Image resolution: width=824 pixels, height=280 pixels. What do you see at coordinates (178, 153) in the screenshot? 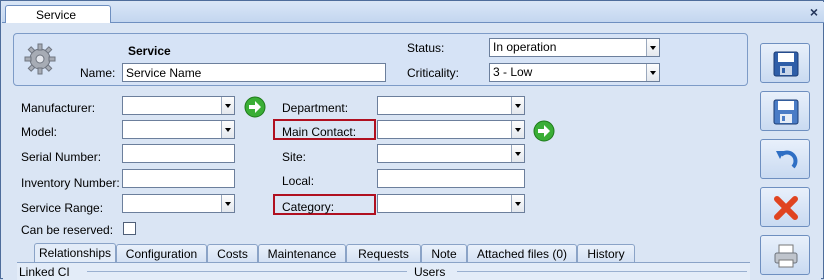
I see `serial-number-input` at bounding box center [178, 153].